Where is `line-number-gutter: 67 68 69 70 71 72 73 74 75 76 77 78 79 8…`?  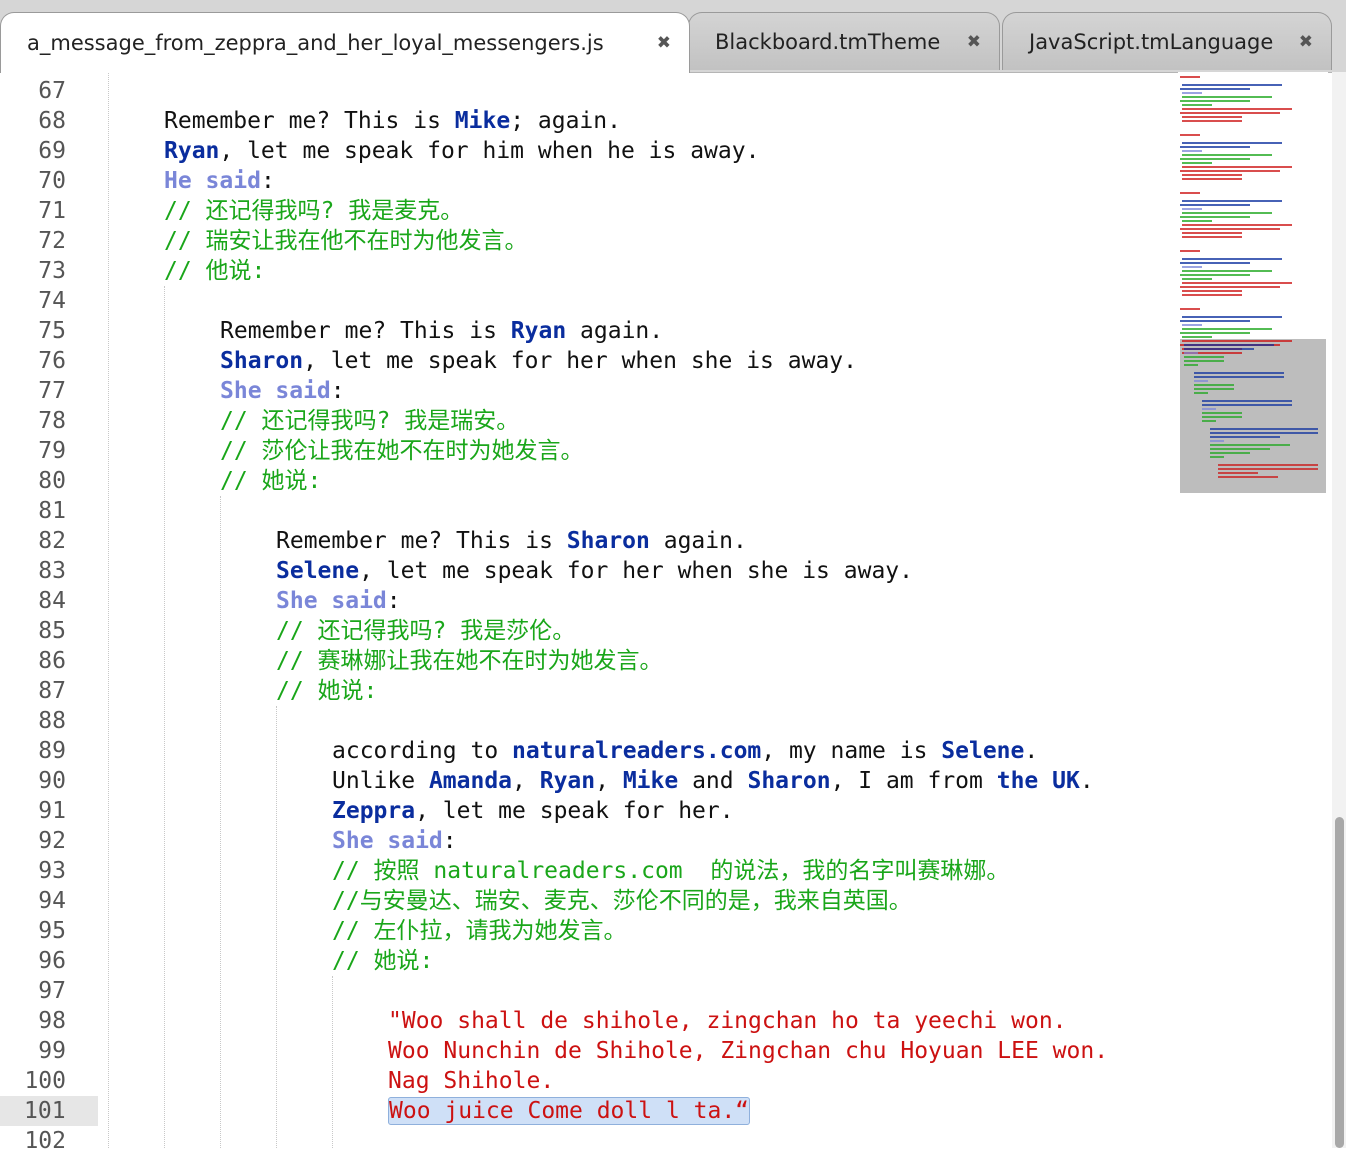
line-number-gutter: 67 68 69 70 71 72 73 74 75 76 77 78 79 8… is located at coordinates (50, 613).